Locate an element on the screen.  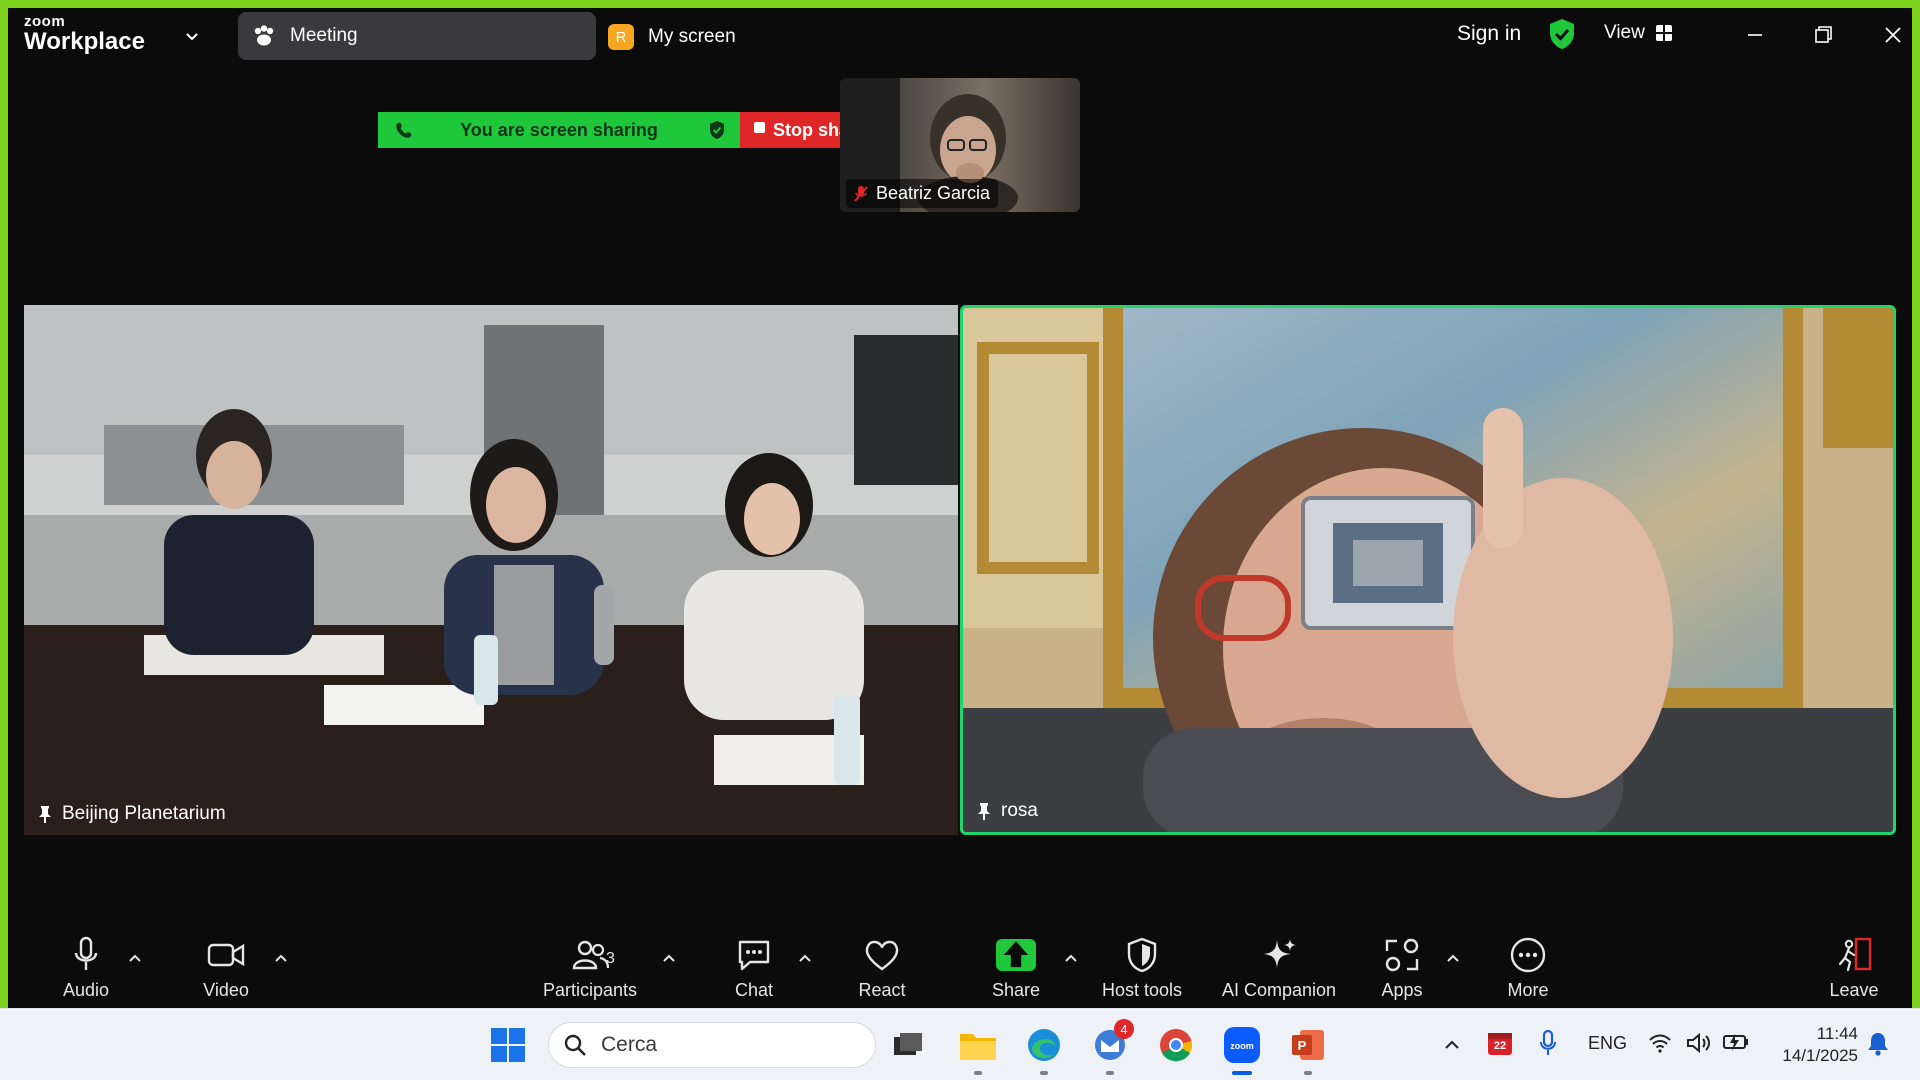
react-button: React is located at coordinates (882, 968).